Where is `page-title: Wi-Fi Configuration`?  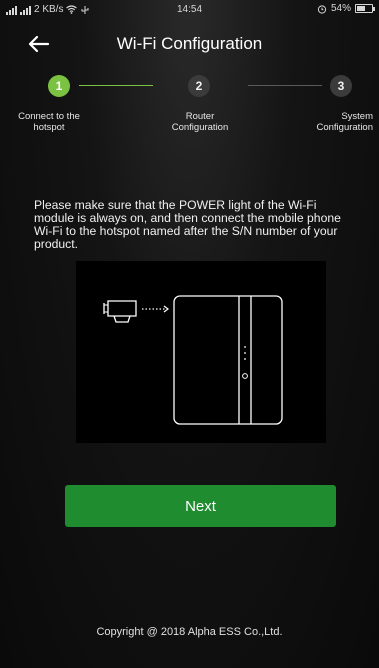 page-title: Wi-Fi Configuration is located at coordinates (189, 43).